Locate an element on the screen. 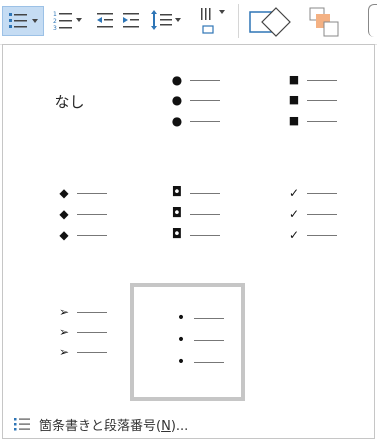 The height and width of the screenshot is (439, 377). decrease-indent-icon is located at coordinates (105, 20).